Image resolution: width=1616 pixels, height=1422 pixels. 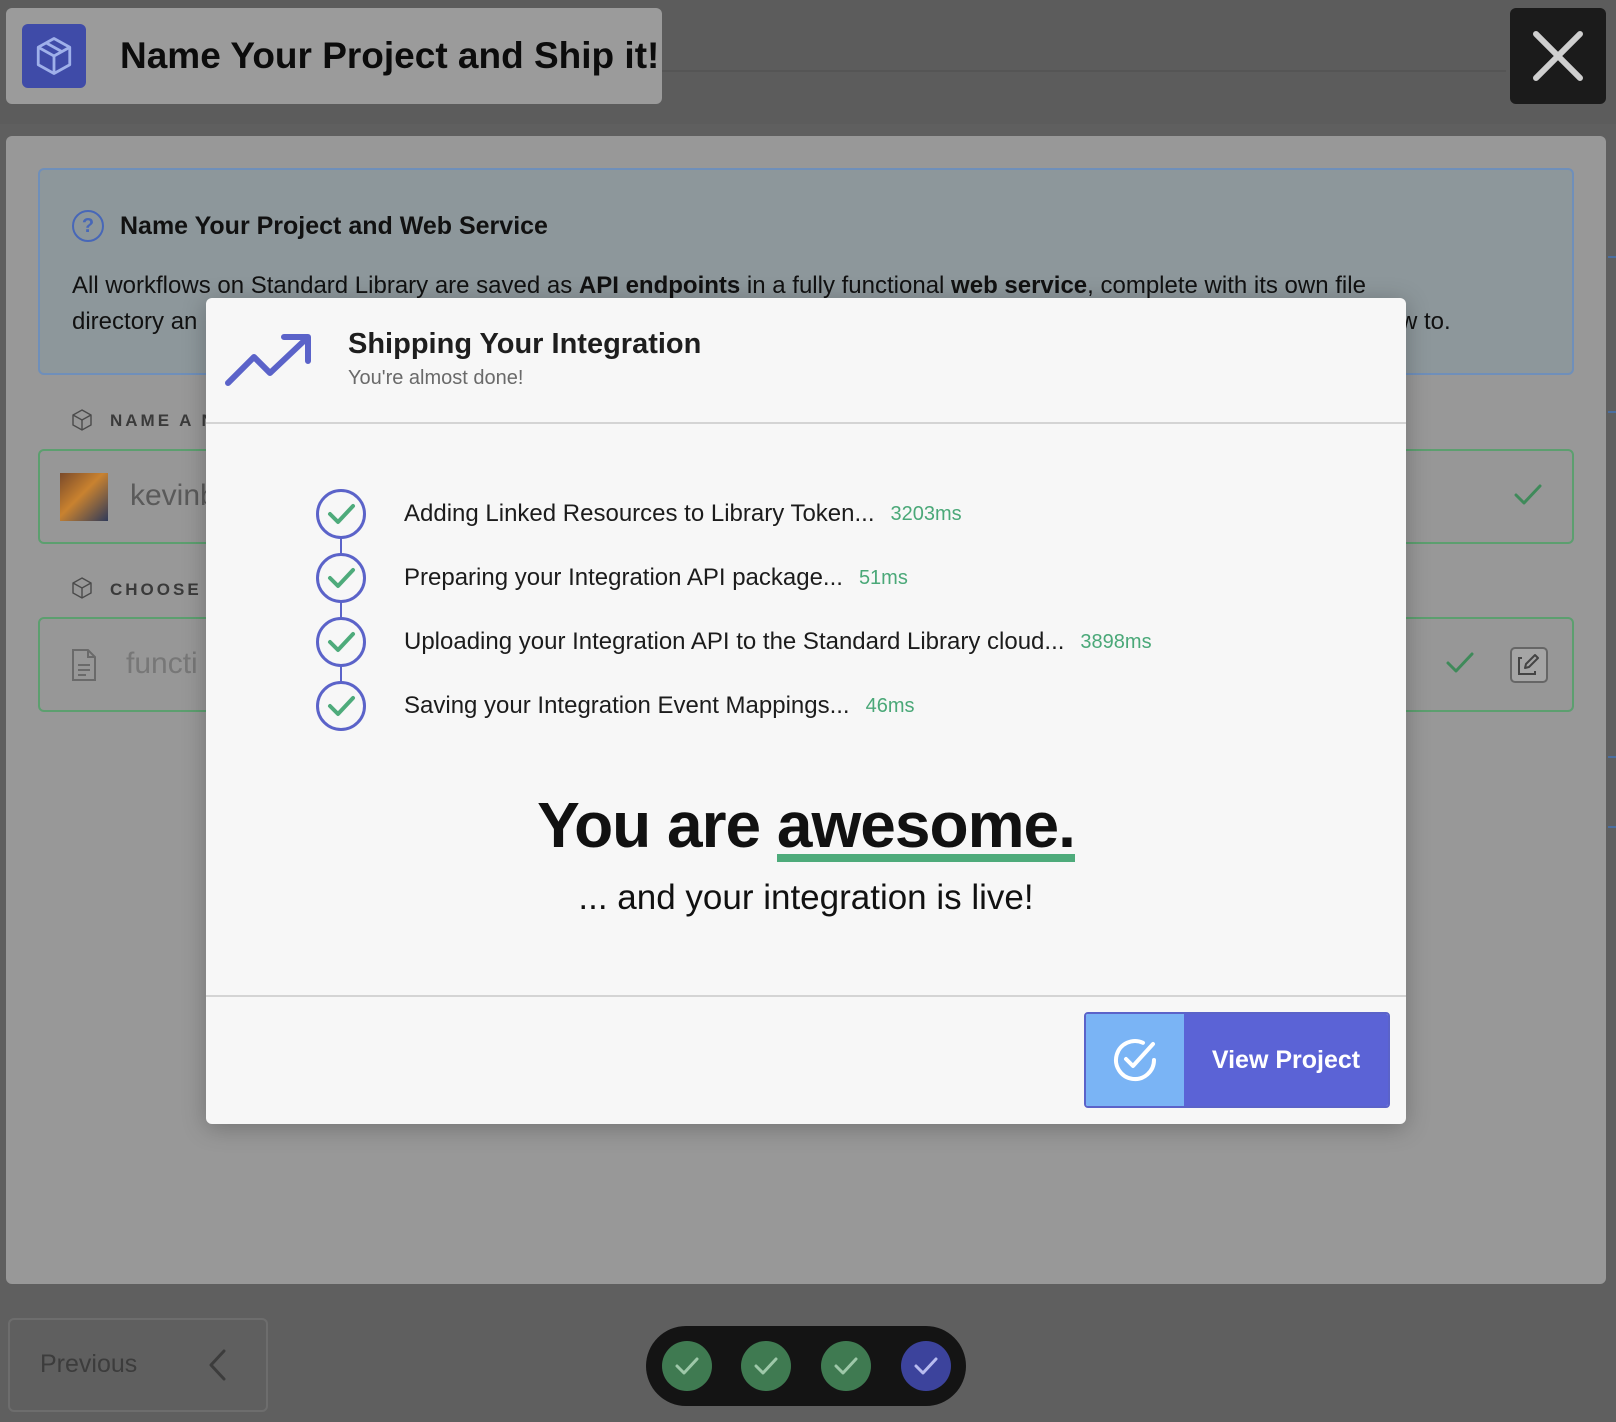 What do you see at coordinates (135, 321) in the screenshot?
I see `info-text-line2: directory an` at bounding box center [135, 321].